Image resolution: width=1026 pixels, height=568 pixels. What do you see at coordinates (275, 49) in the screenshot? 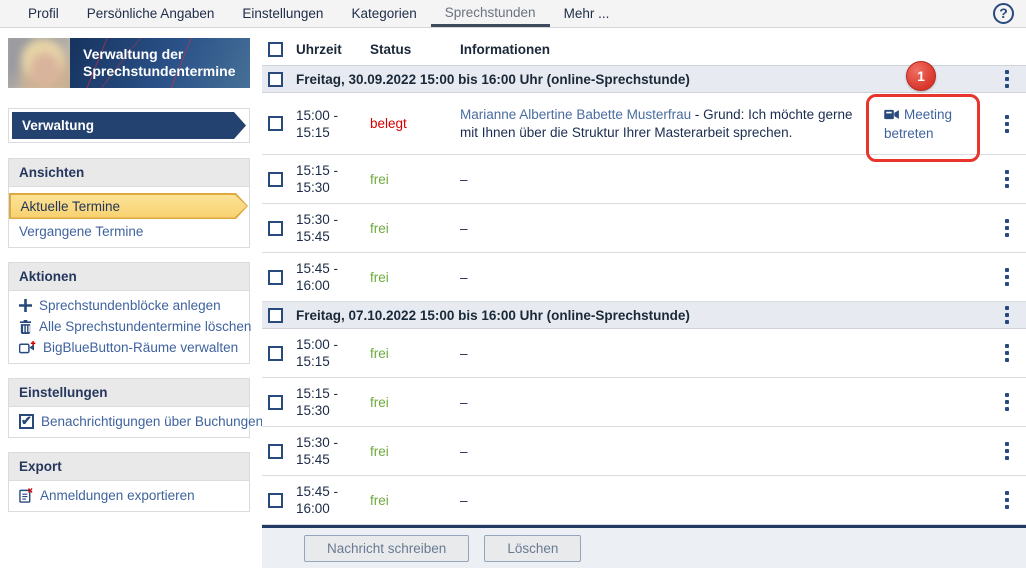
I see `select-all-checkbox` at bounding box center [275, 49].